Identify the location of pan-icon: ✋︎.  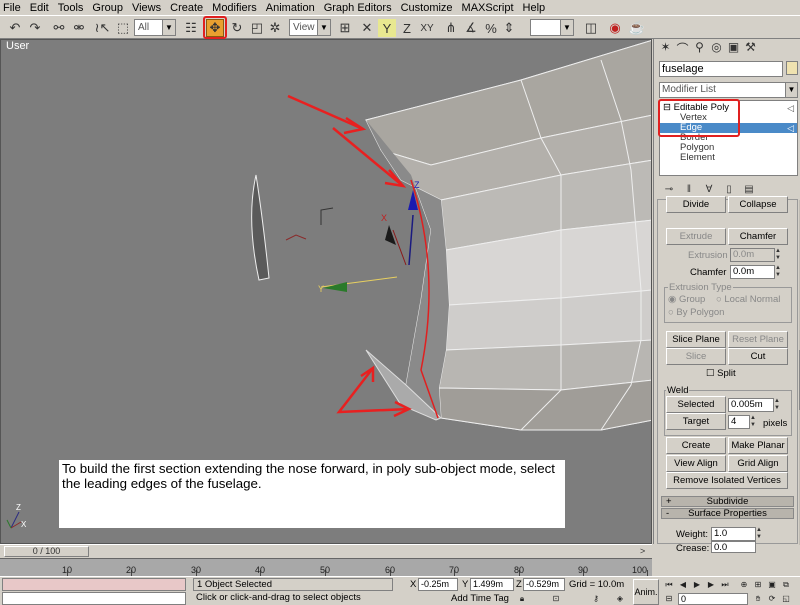
(758, 598).